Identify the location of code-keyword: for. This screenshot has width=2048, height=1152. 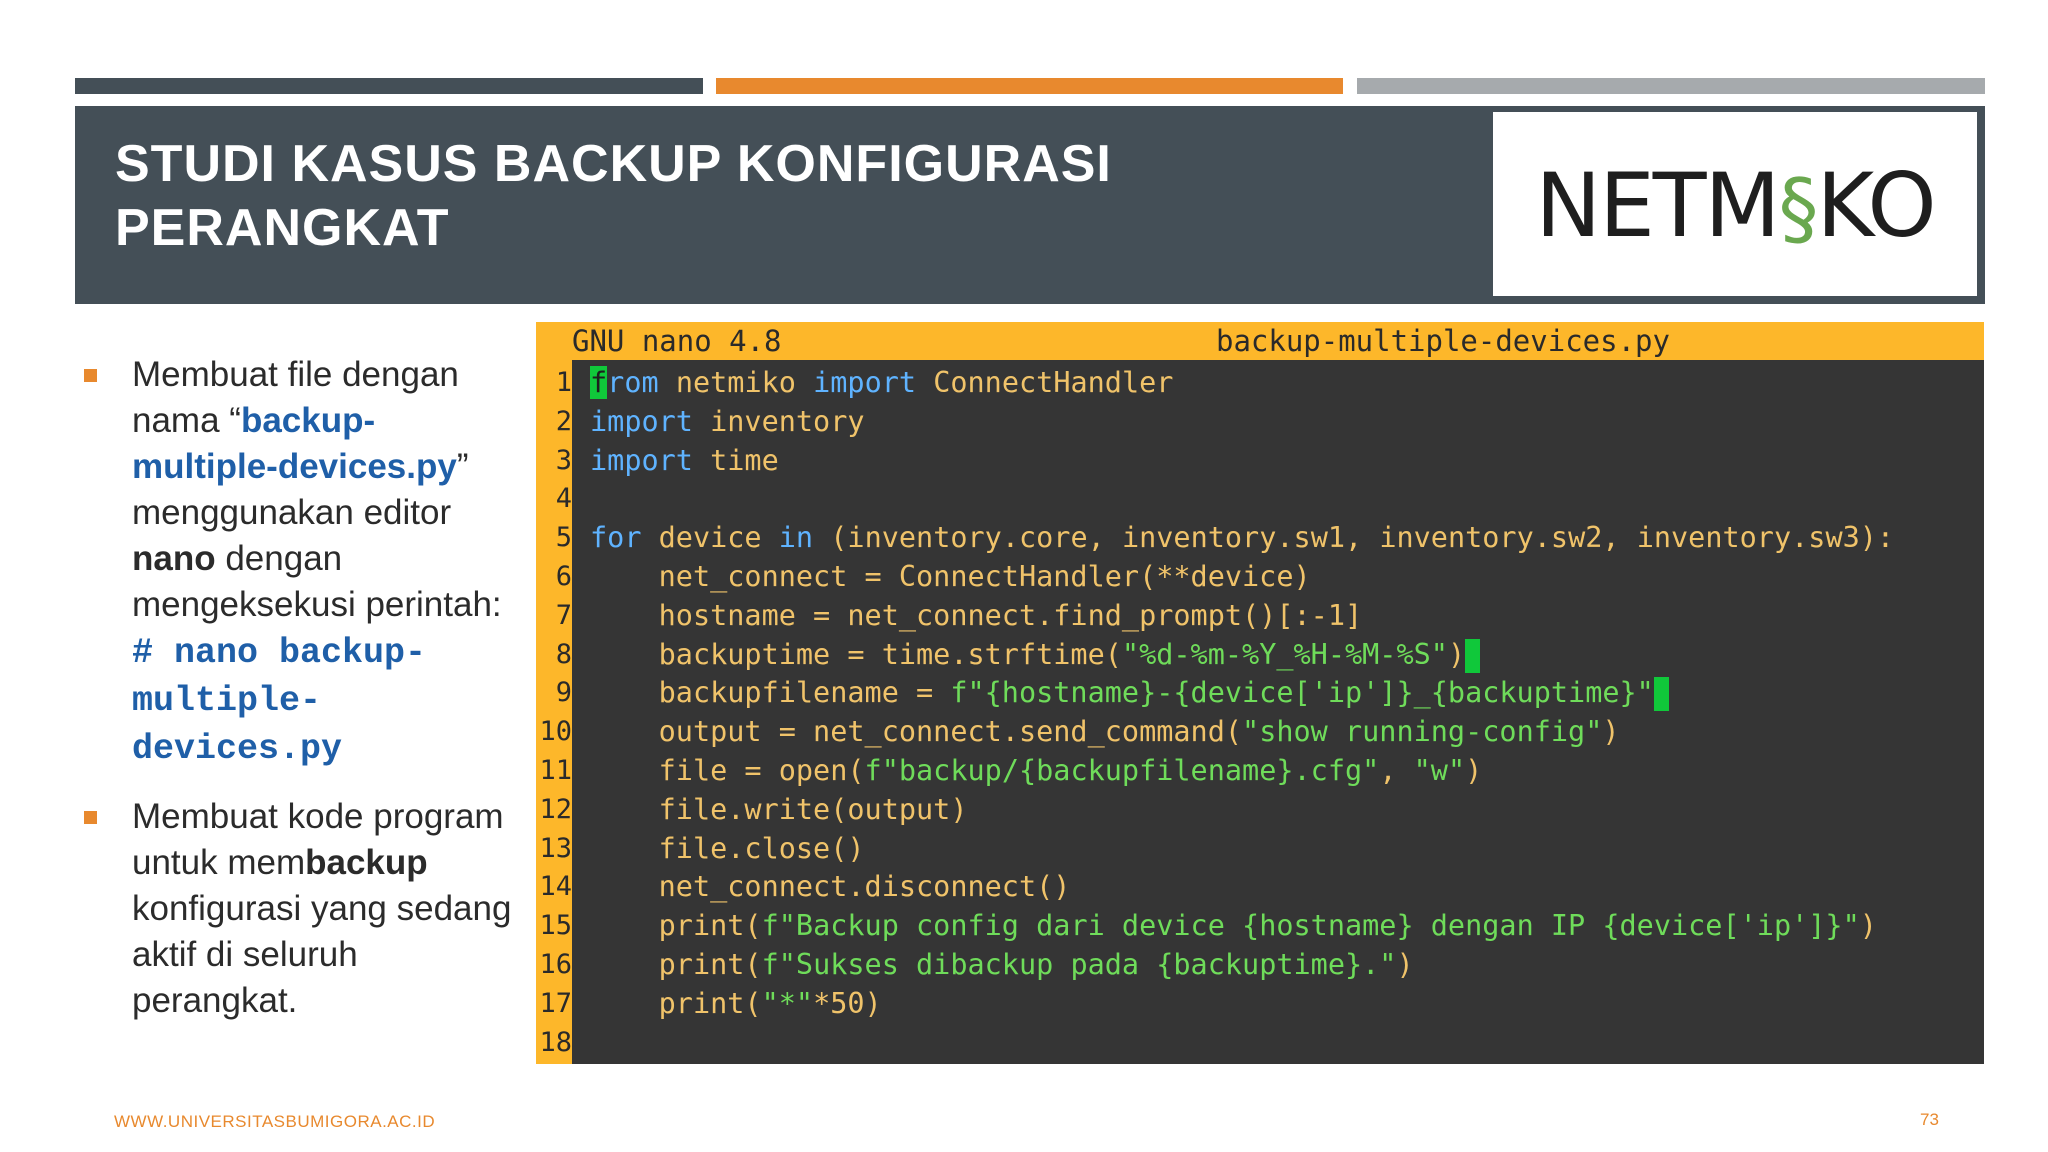
(616, 538).